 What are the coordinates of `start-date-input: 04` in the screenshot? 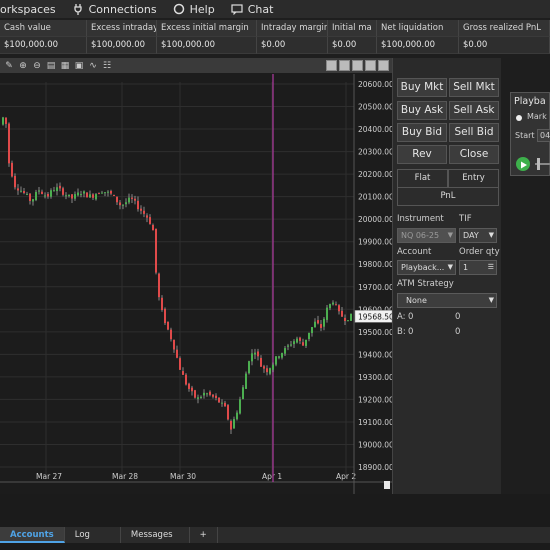 It's located at (543, 135).